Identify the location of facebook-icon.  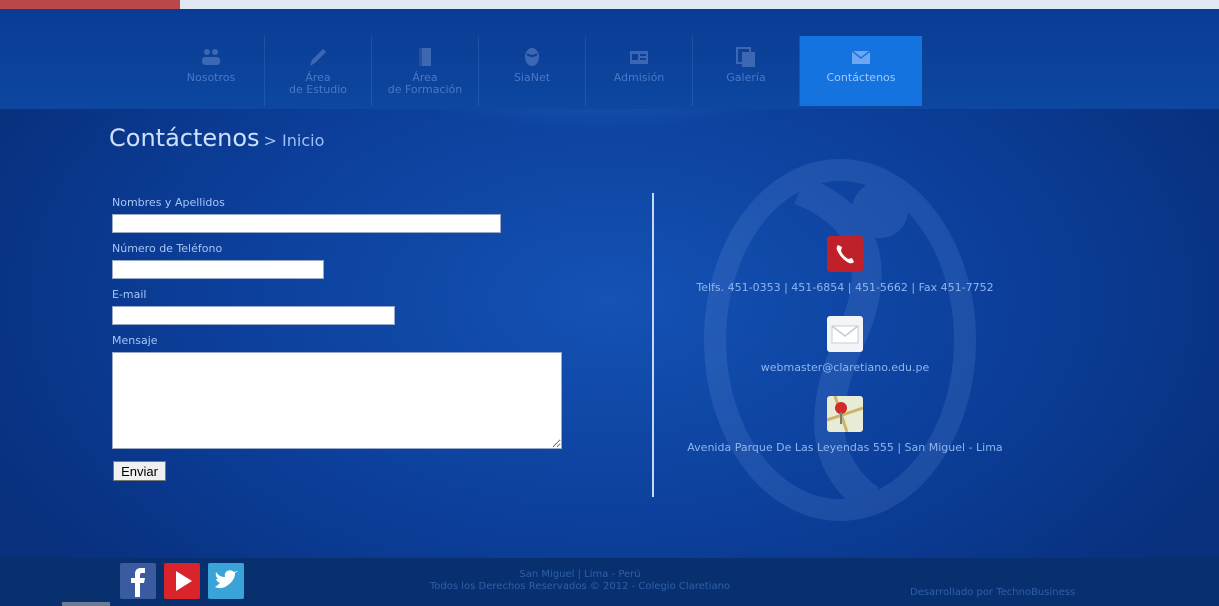
(138, 581).